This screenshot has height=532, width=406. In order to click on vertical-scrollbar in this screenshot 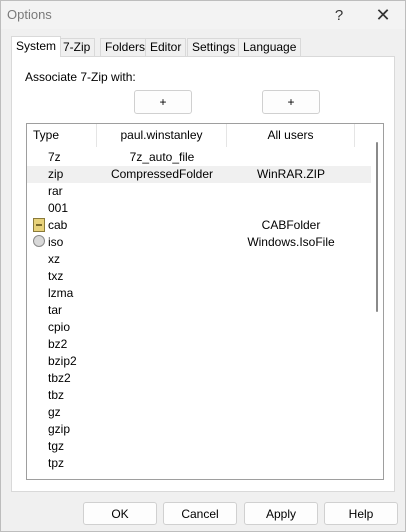, I will do `click(377, 301)`.